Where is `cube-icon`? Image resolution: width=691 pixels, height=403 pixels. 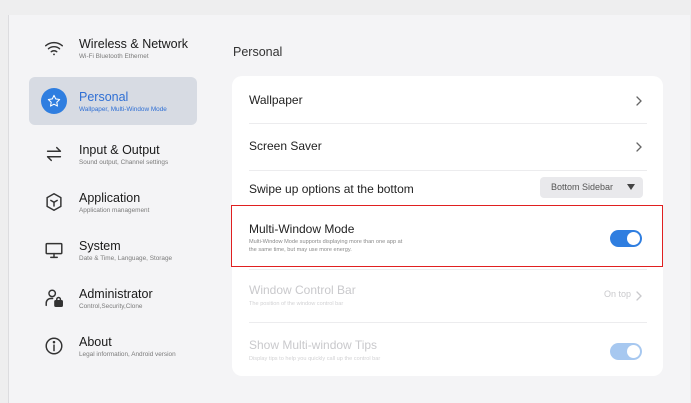
cube-icon is located at coordinates (54, 202).